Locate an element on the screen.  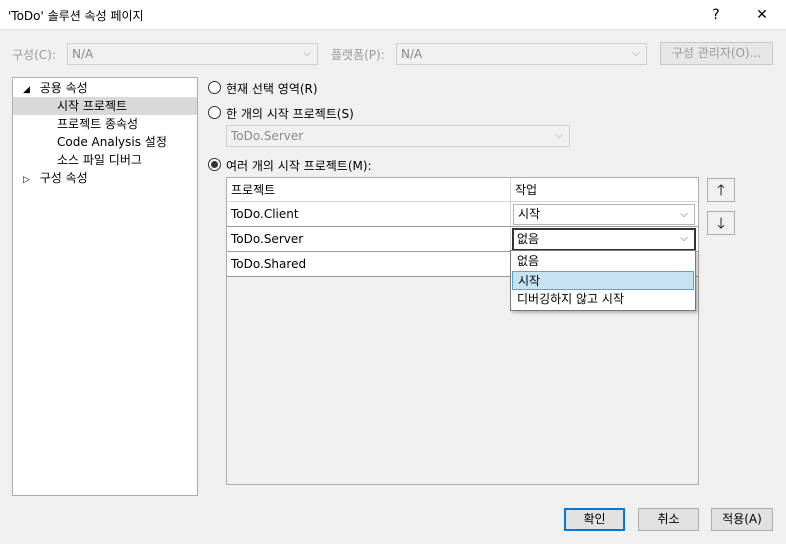
configuration-label: 구성(C): is located at coordinates (34, 55).